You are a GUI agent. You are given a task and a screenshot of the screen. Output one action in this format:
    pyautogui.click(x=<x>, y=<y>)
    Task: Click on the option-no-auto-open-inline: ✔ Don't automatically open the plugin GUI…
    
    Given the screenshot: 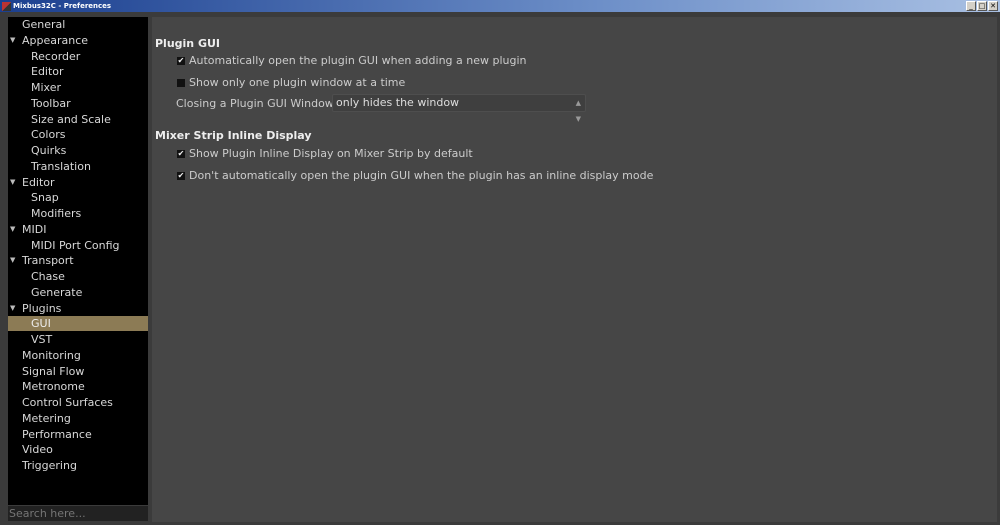 What is the action you would take?
    pyautogui.click(x=415, y=175)
    